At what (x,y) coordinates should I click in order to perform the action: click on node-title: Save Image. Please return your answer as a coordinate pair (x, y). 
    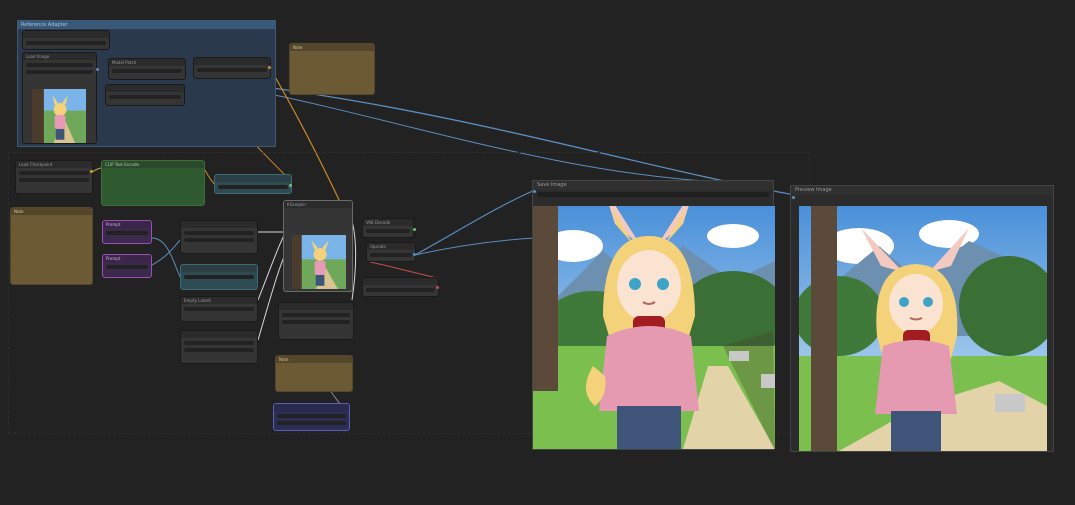
    Looking at the image, I should click on (653, 185).